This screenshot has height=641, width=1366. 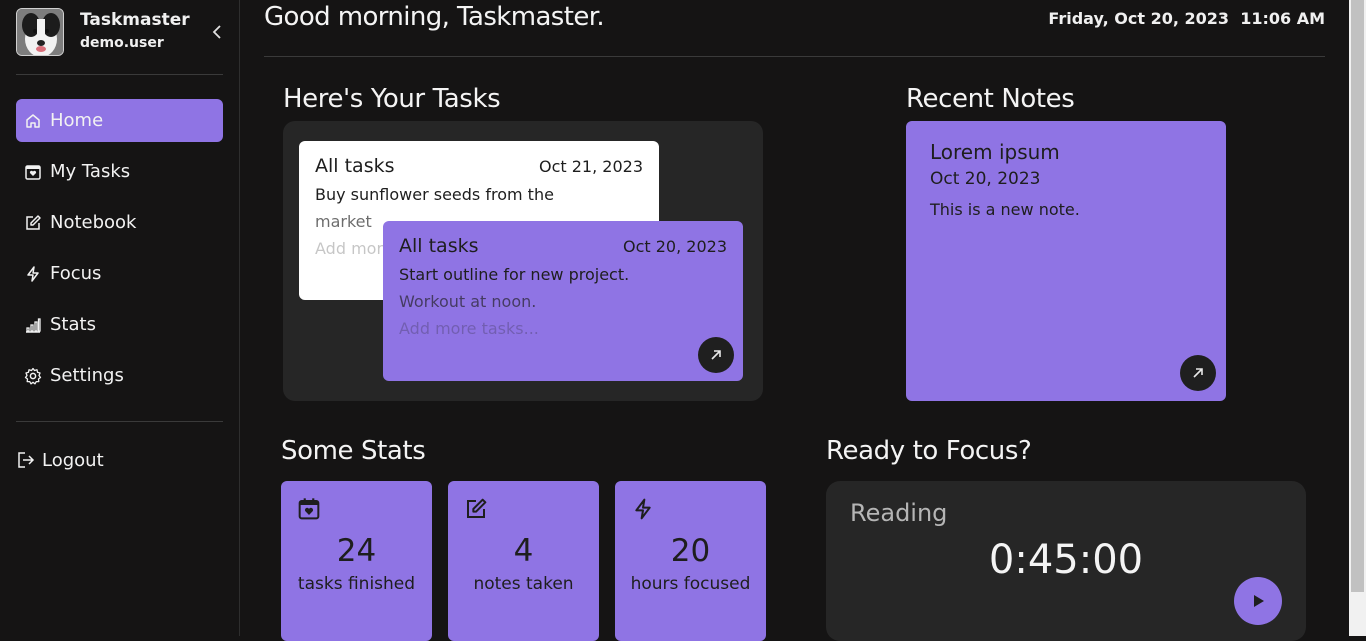 What do you see at coordinates (899, 513) in the screenshot?
I see `focus-activity-label: Reading` at bounding box center [899, 513].